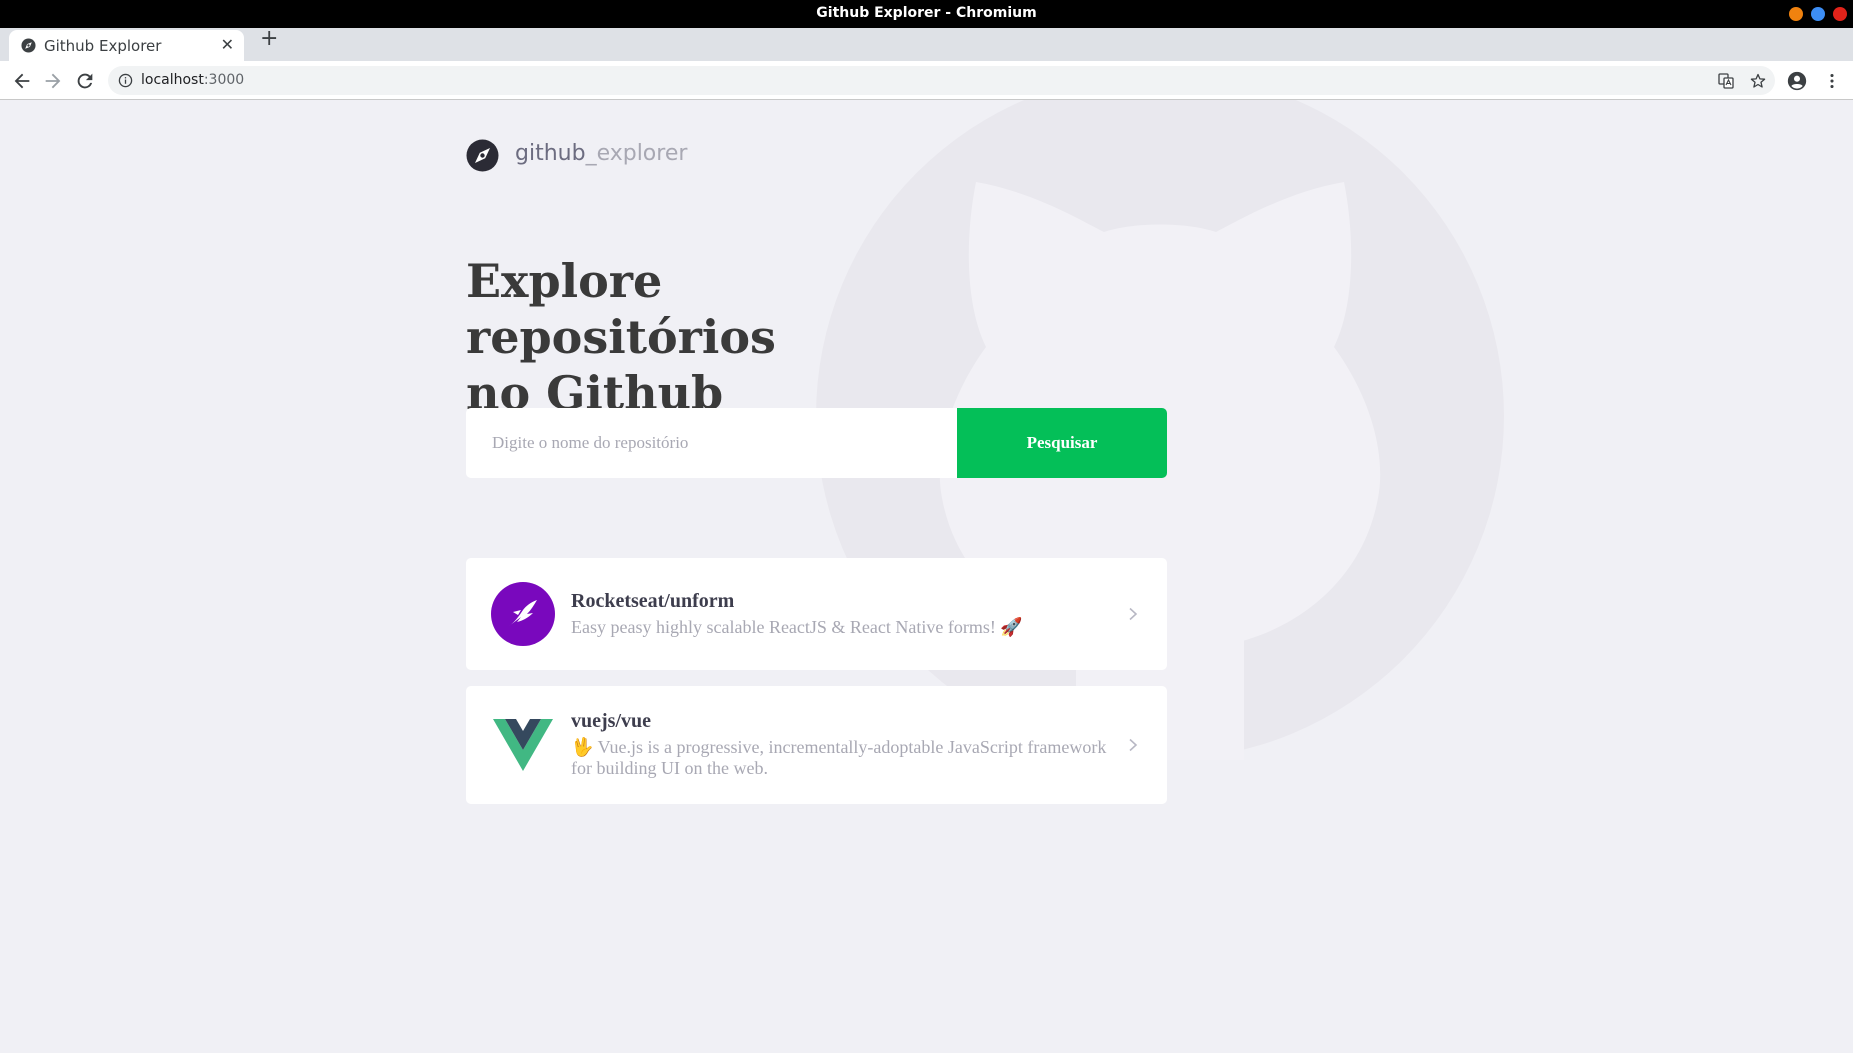 This screenshot has width=1853, height=1053. What do you see at coordinates (523, 745) in the screenshot?
I see `vue-logo-icon` at bounding box center [523, 745].